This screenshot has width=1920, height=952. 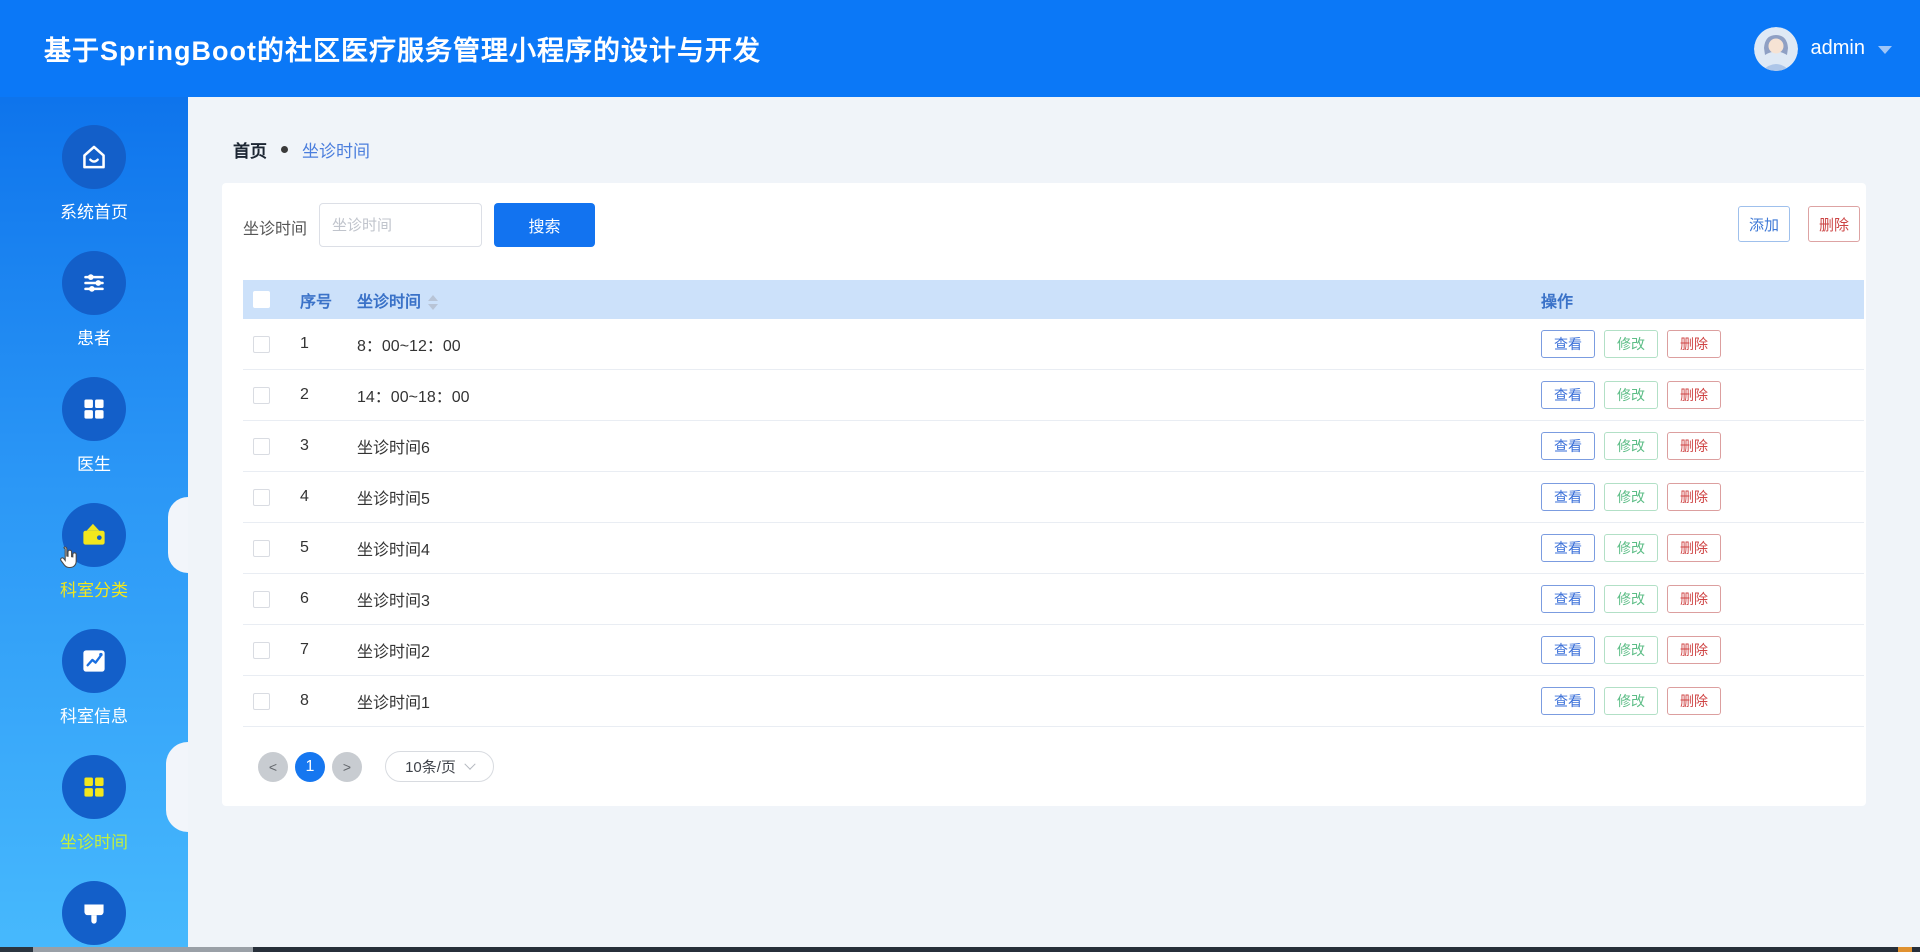 I want to click on search-input, so click(x=400, y=225).